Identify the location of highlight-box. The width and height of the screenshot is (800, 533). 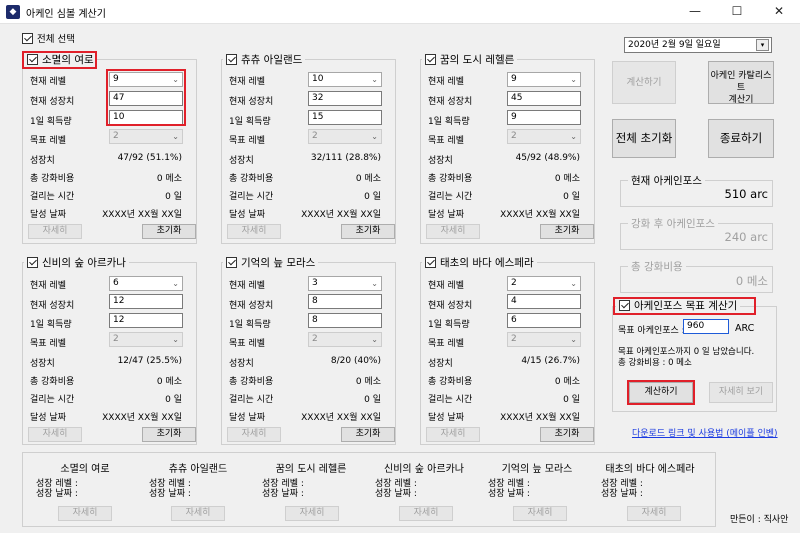
(59, 60).